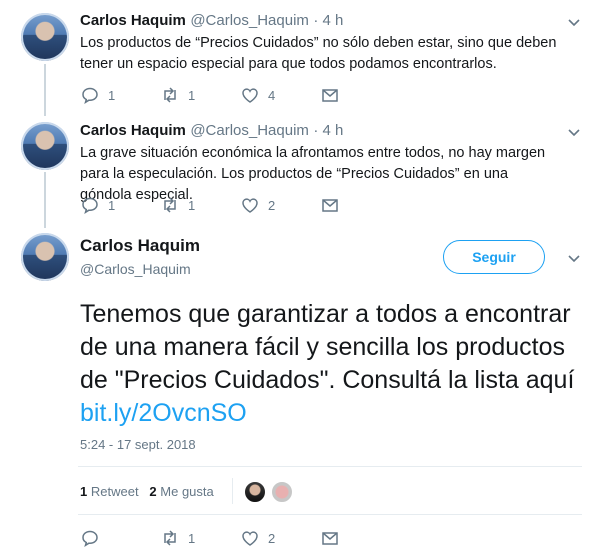 This screenshot has height=554, width=598. I want to click on reply-action, so click(94, 538).